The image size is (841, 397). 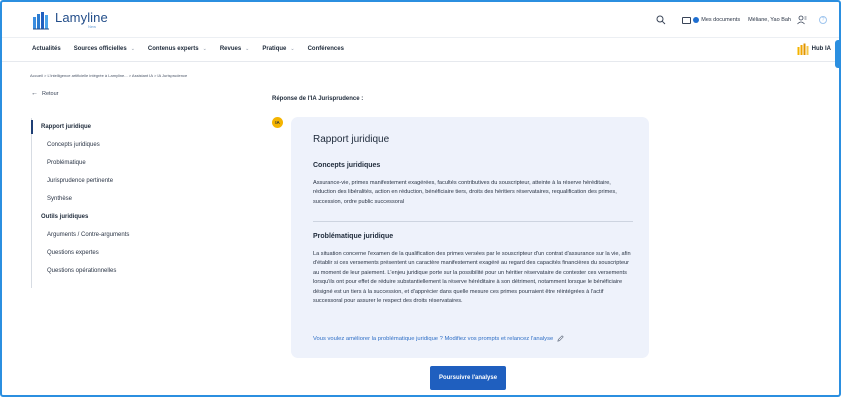 I want to click on pencil-icon, so click(x=560, y=338).